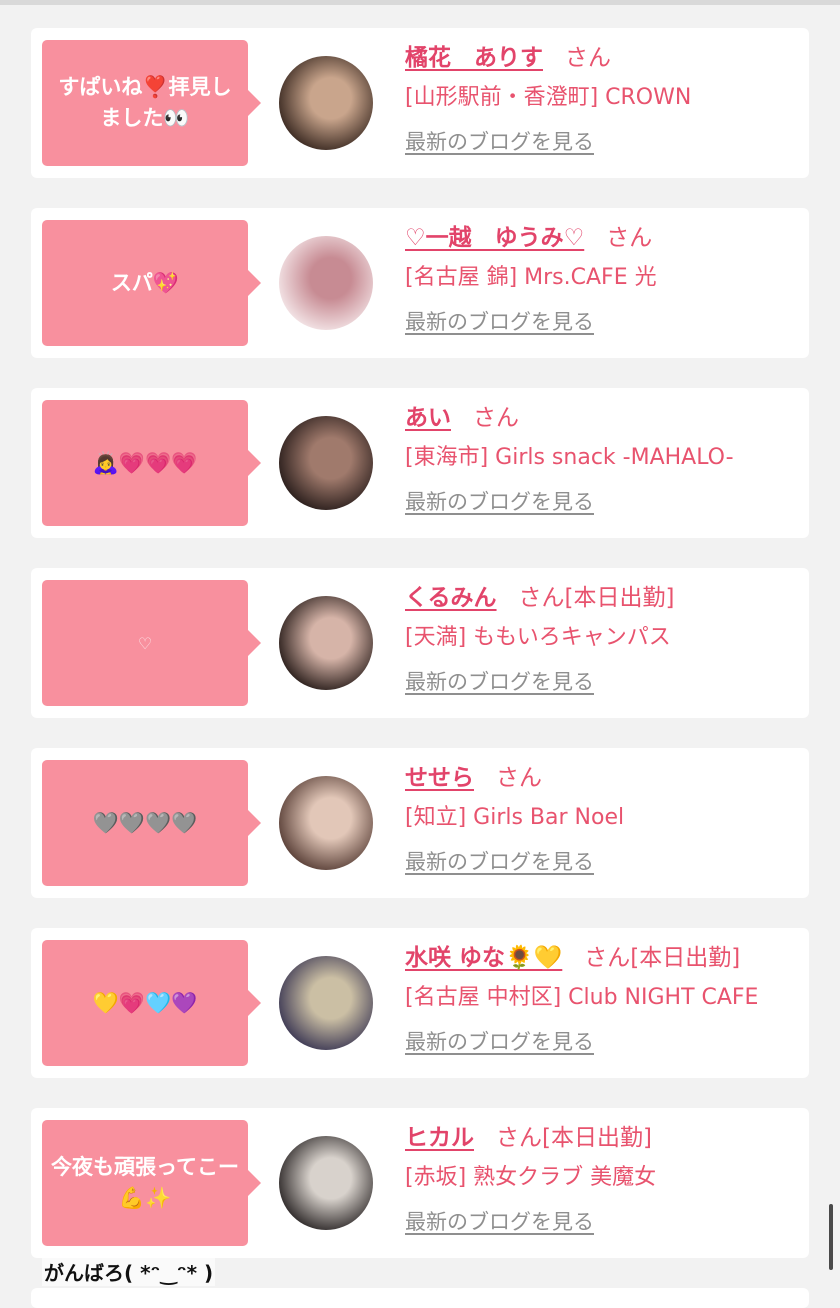 The height and width of the screenshot is (1308, 840). I want to click on message-text: ♡, so click(145, 643).